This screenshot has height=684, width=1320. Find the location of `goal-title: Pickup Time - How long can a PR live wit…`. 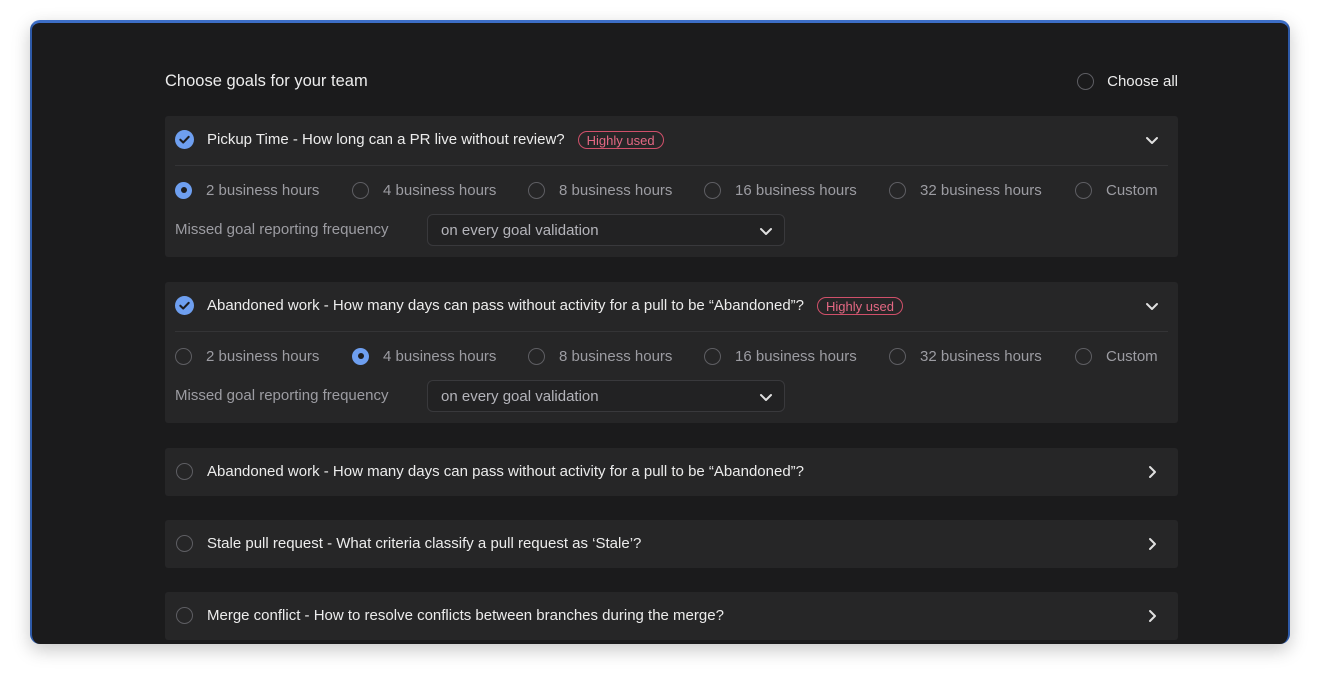

goal-title: Pickup Time - How long can a PR live wit… is located at coordinates (386, 139).